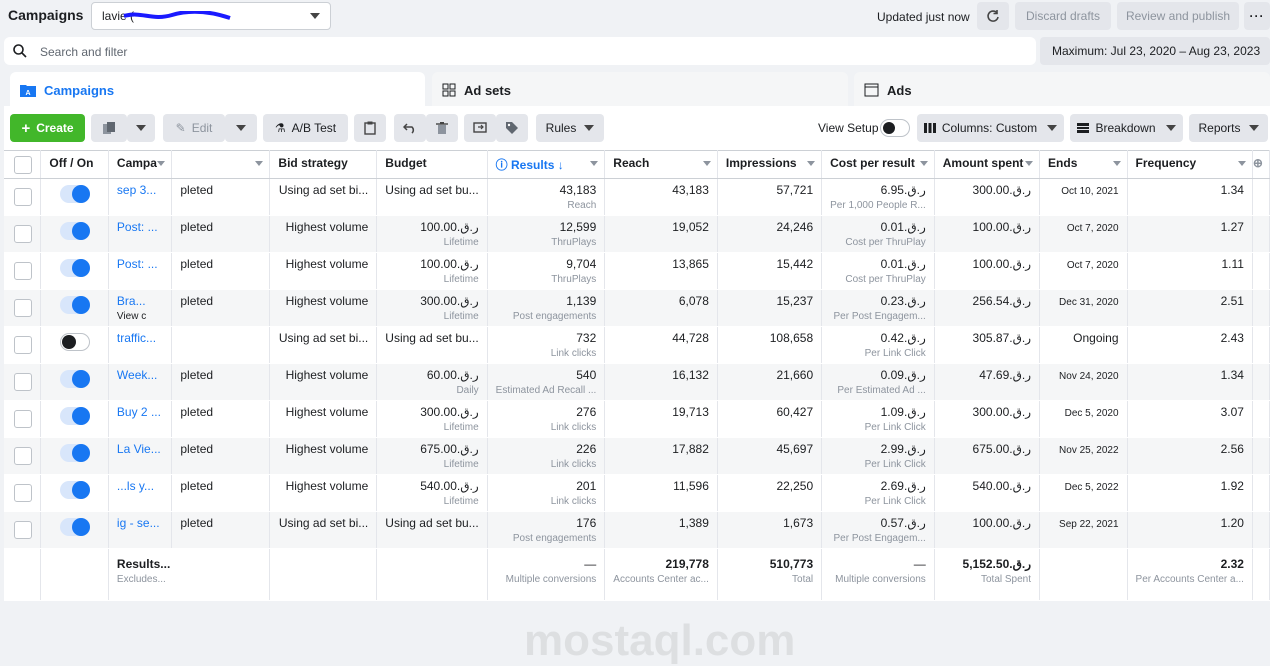 The height and width of the screenshot is (666, 1270). What do you see at coordinates (370, 128) in the screenshot?
I see `clipboard-button` at bounding box center [370, 128].